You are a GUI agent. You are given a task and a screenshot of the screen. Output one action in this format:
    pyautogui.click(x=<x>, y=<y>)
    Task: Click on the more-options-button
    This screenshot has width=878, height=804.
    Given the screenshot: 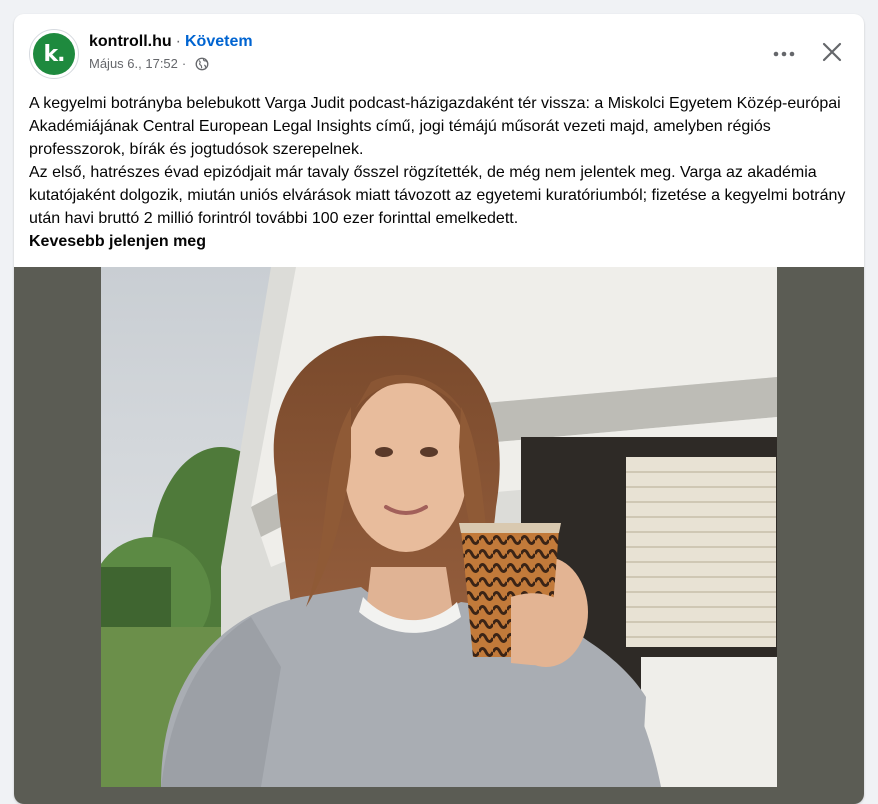 What is the action you would take?
    pyautogui.click(x=784, y=54)
    